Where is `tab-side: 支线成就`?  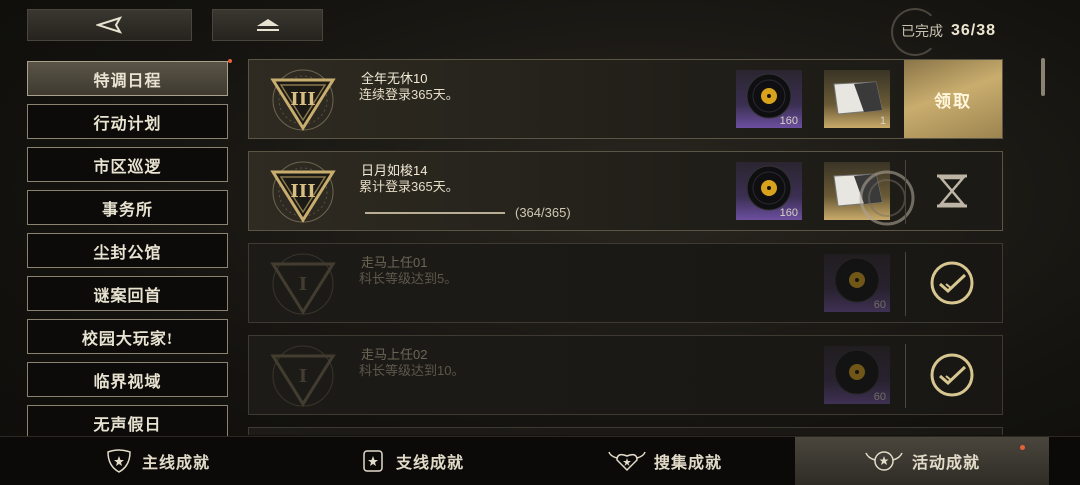
tab-side: 支线成就 is located at coordinates (411, 461).